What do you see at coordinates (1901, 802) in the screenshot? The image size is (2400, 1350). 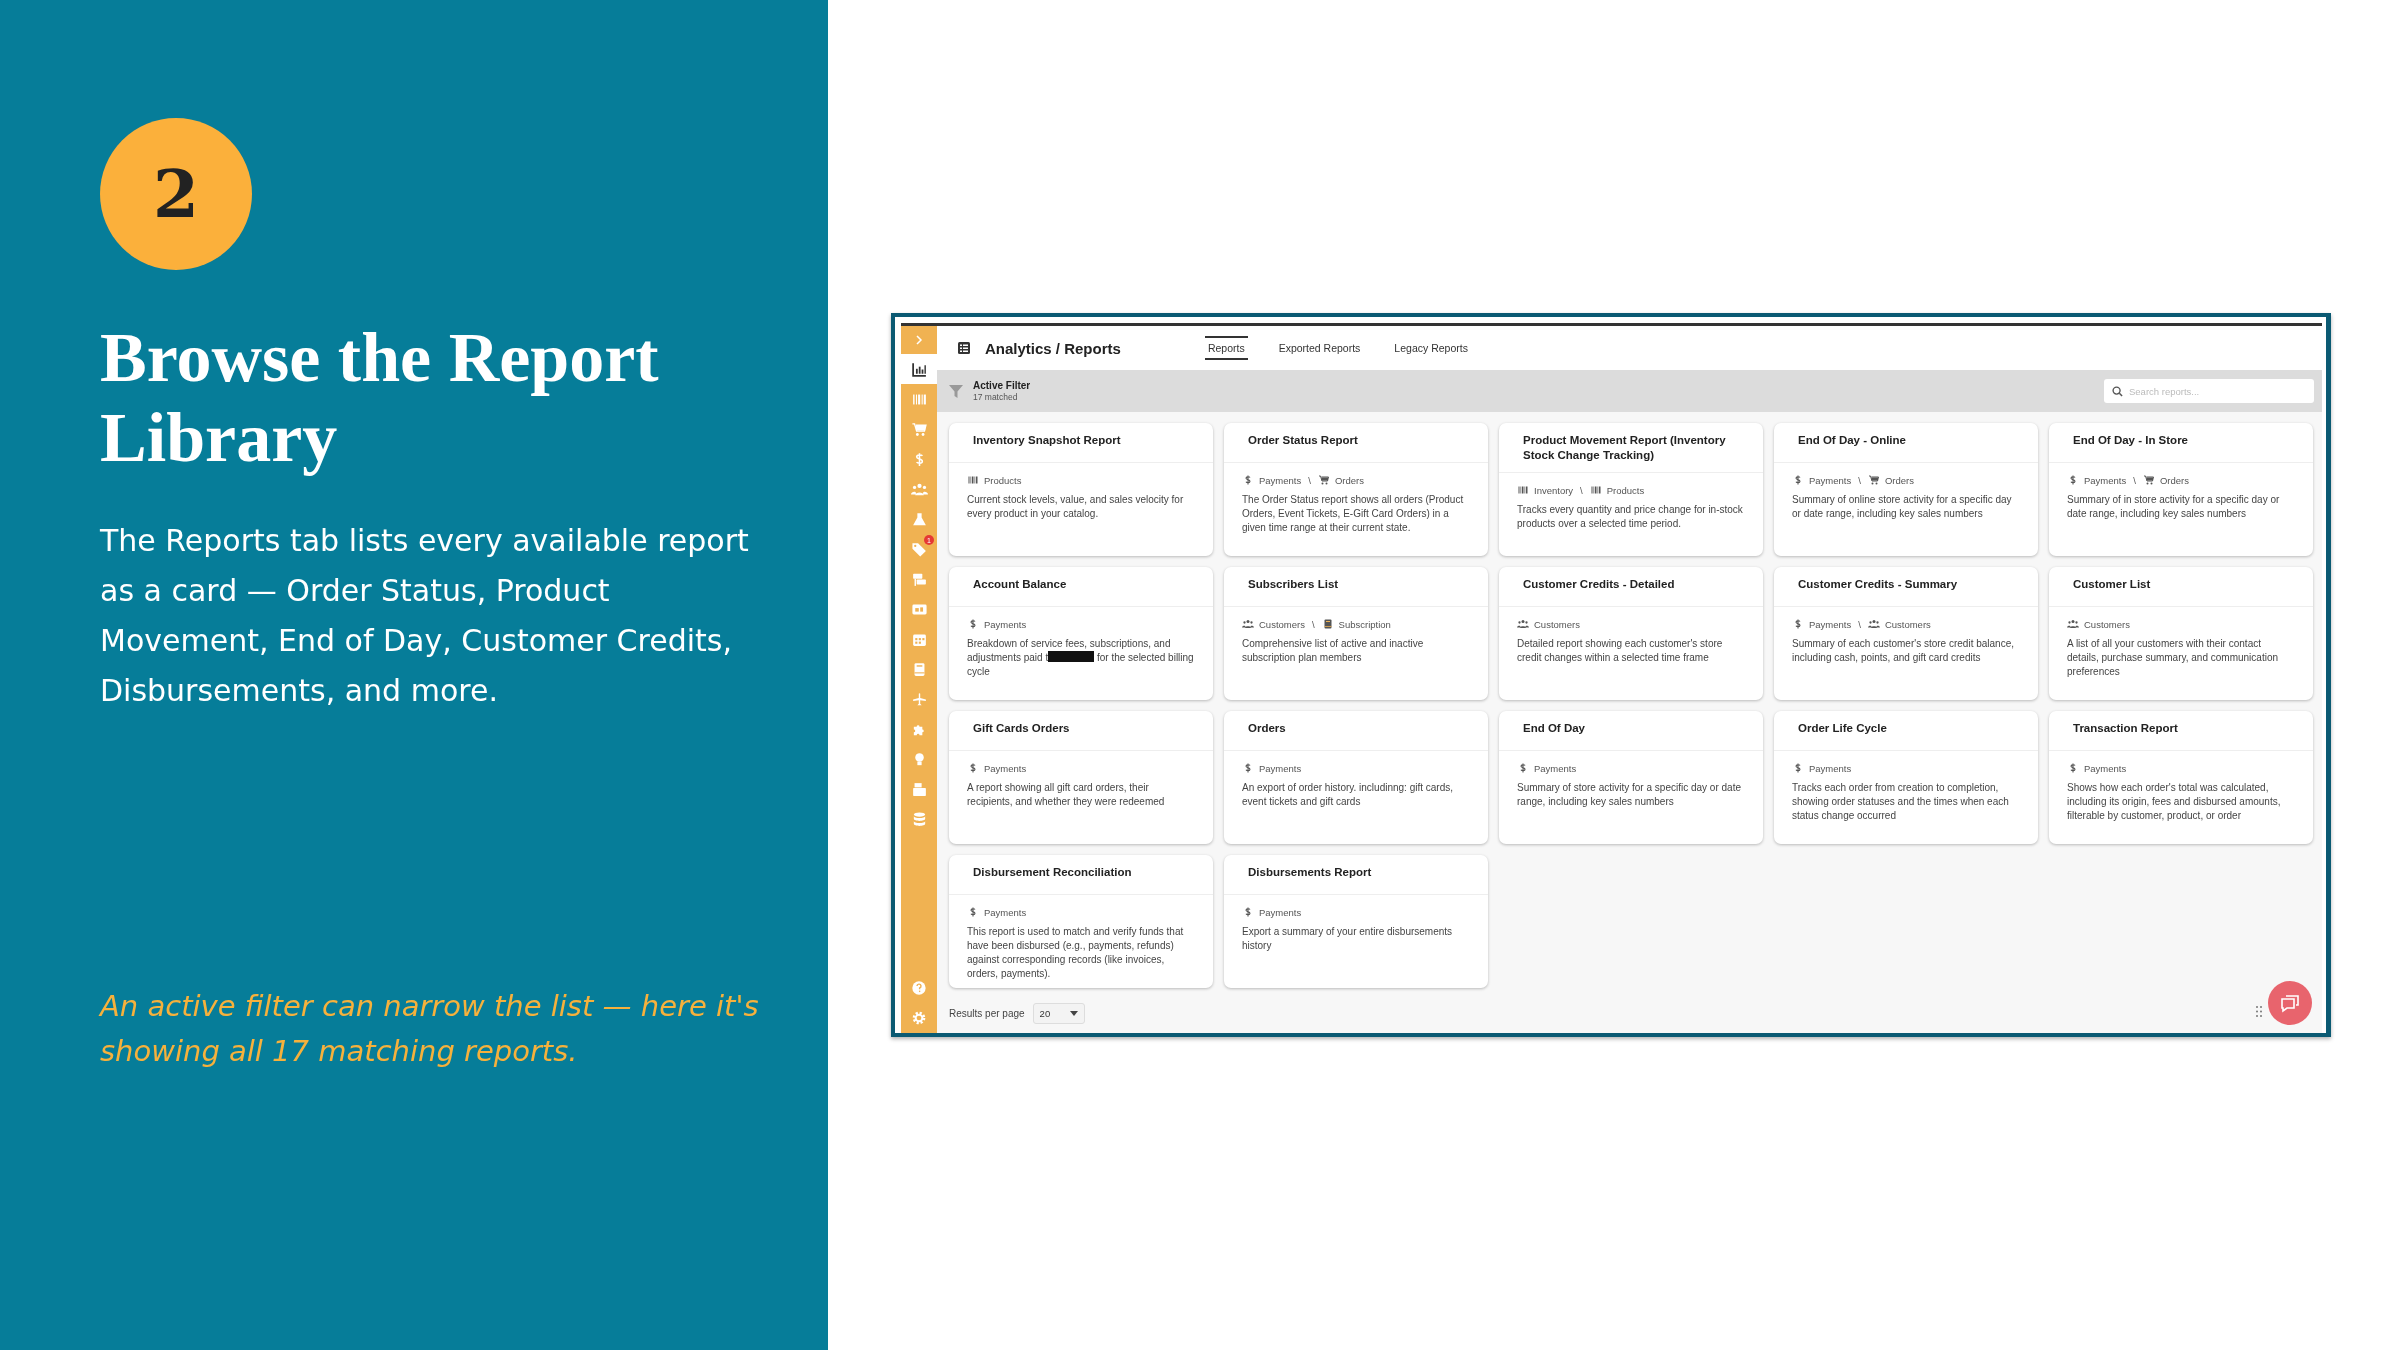 I see `card-description: Tracks each order from creation to completion, showing order statuses and the times when each status change occurred` at bounding box center [1901, 802].